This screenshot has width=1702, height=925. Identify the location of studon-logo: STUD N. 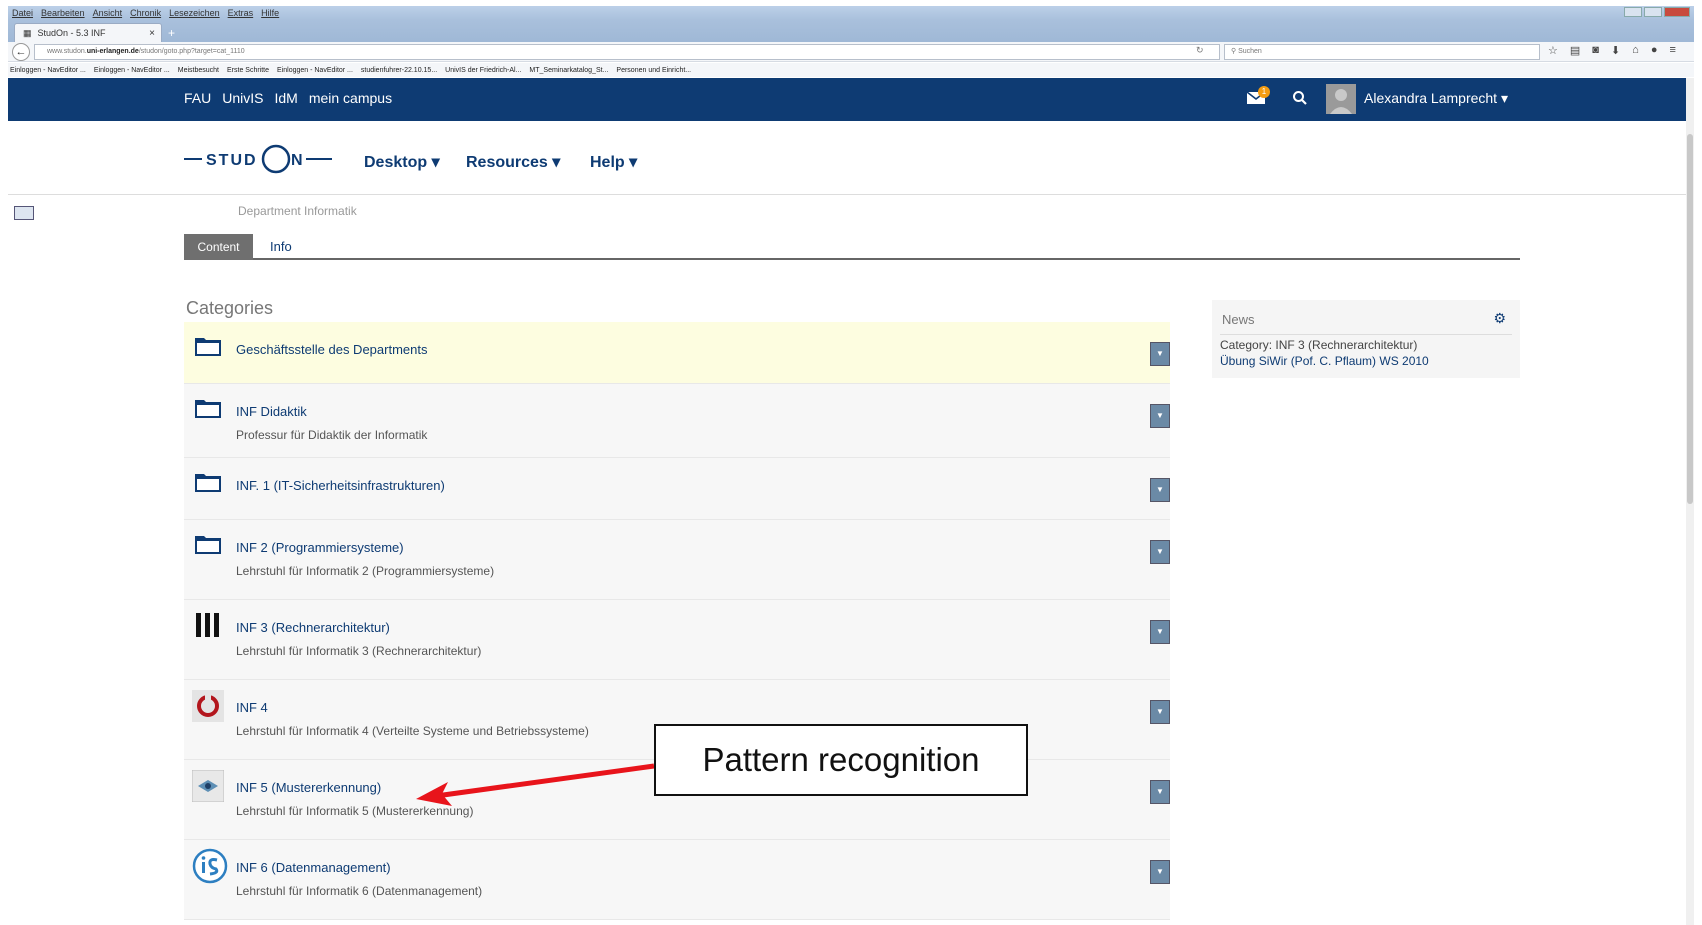
(260, 159).